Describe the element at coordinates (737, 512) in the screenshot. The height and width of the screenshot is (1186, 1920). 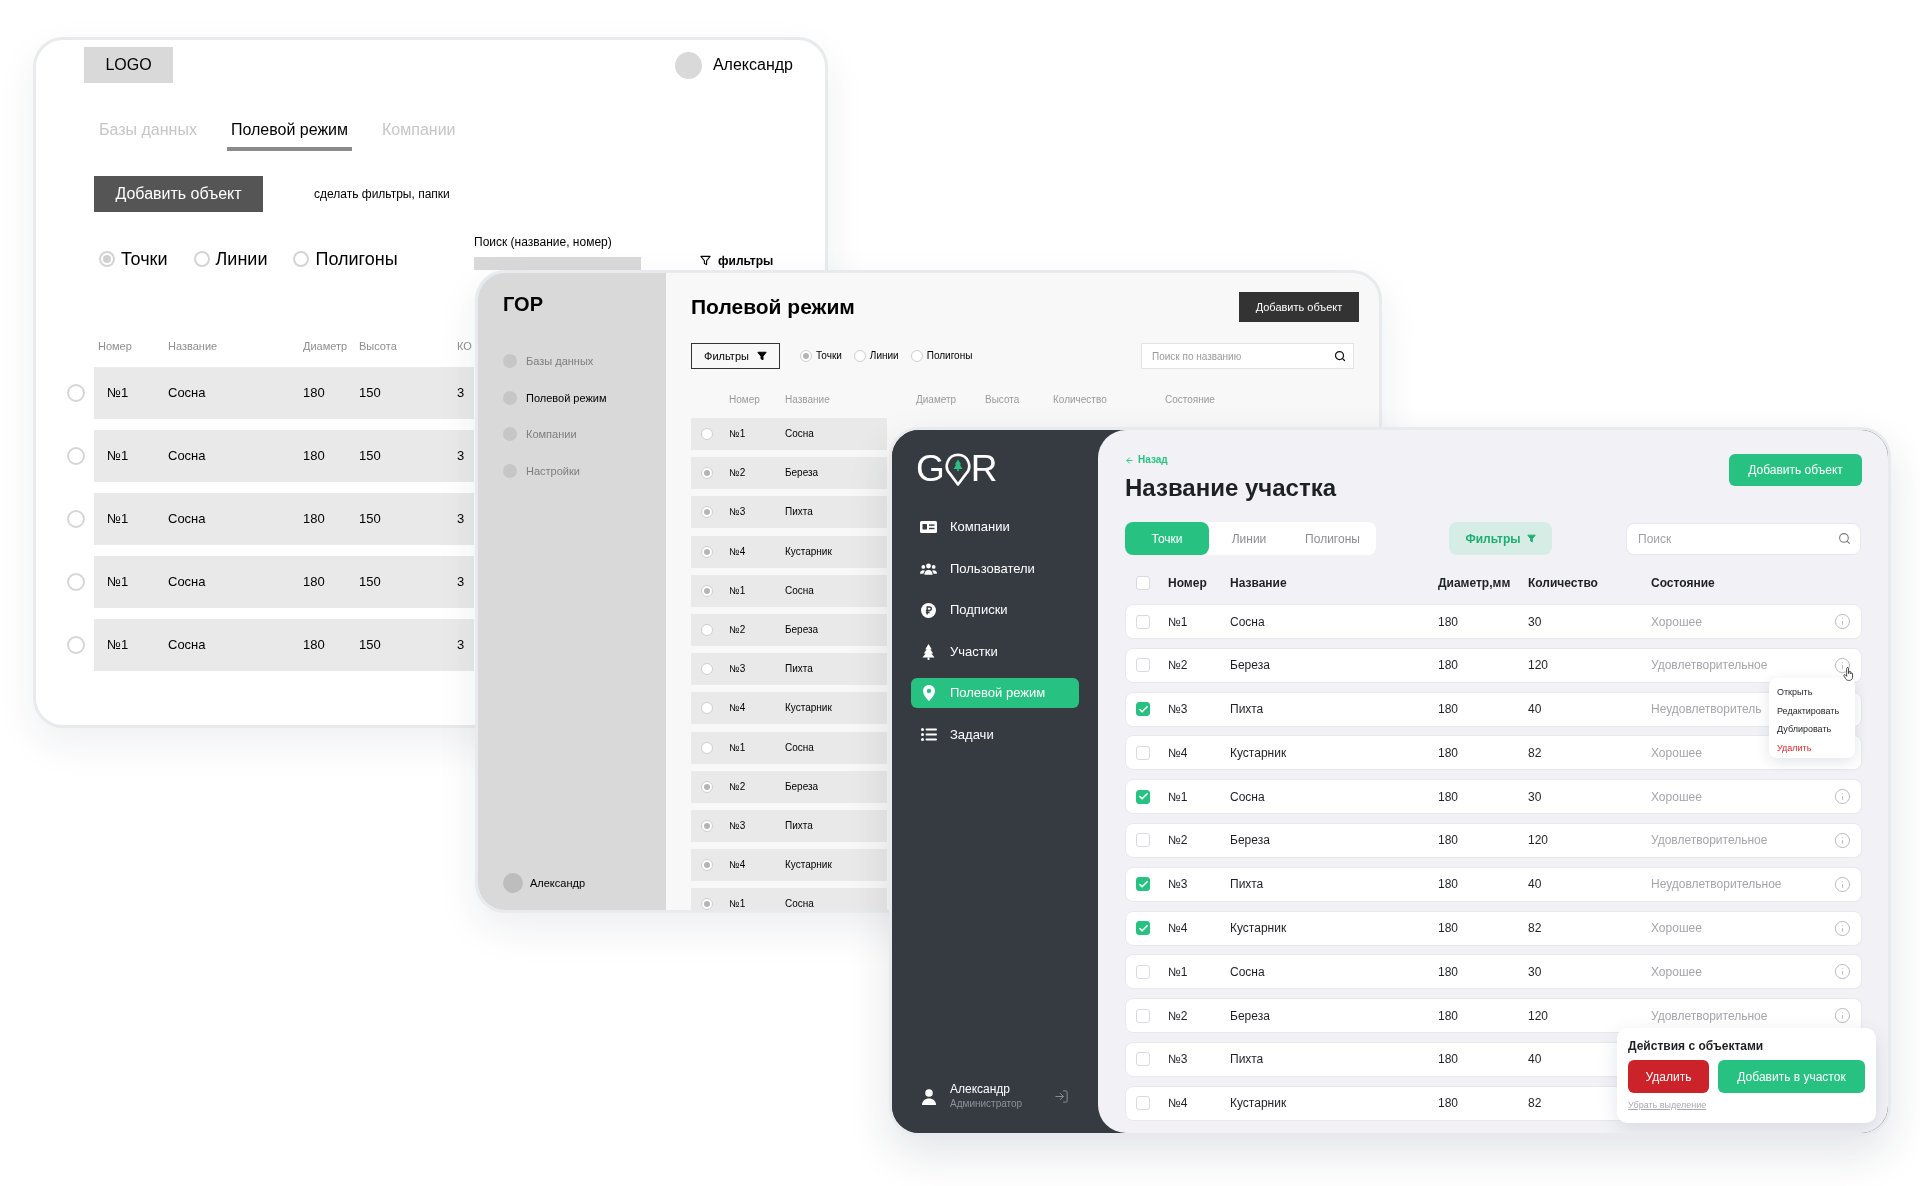
I see `row-number: №3` at that location.